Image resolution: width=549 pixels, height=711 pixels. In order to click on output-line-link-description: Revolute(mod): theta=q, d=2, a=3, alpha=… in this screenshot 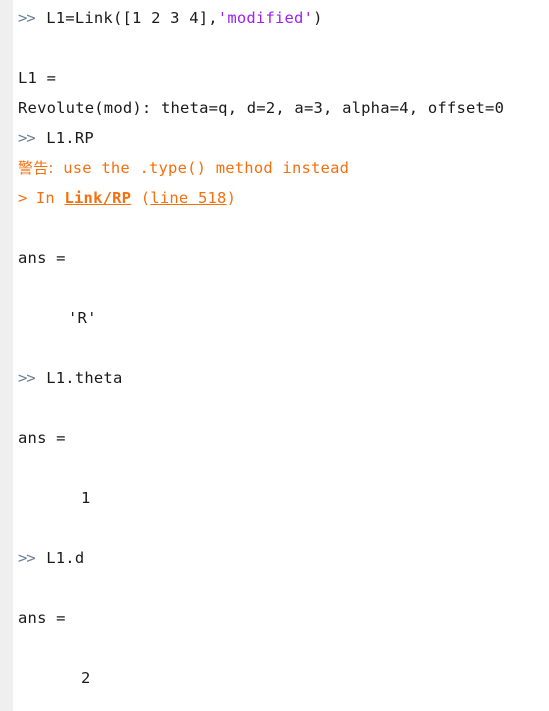, I will do `click(261, 108)`.